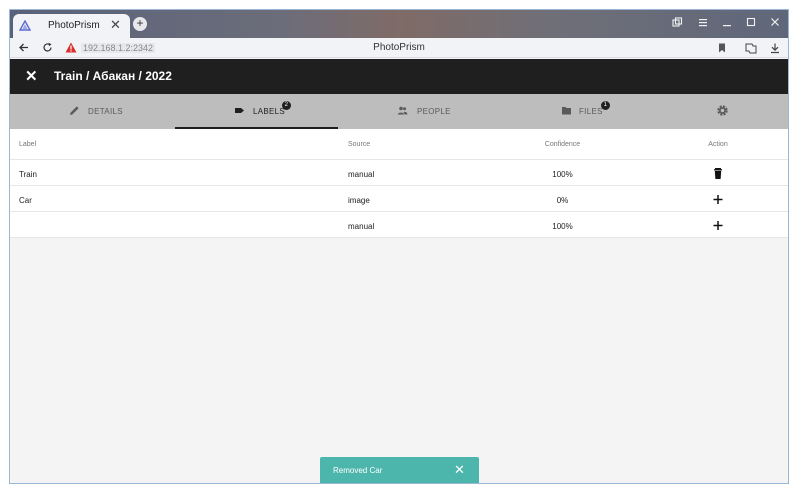 The width and height of the screenshot is (800, 495). Describe the element at coordinates (722, 48) in the screenshot. I see `bookmark-icon` at that location.